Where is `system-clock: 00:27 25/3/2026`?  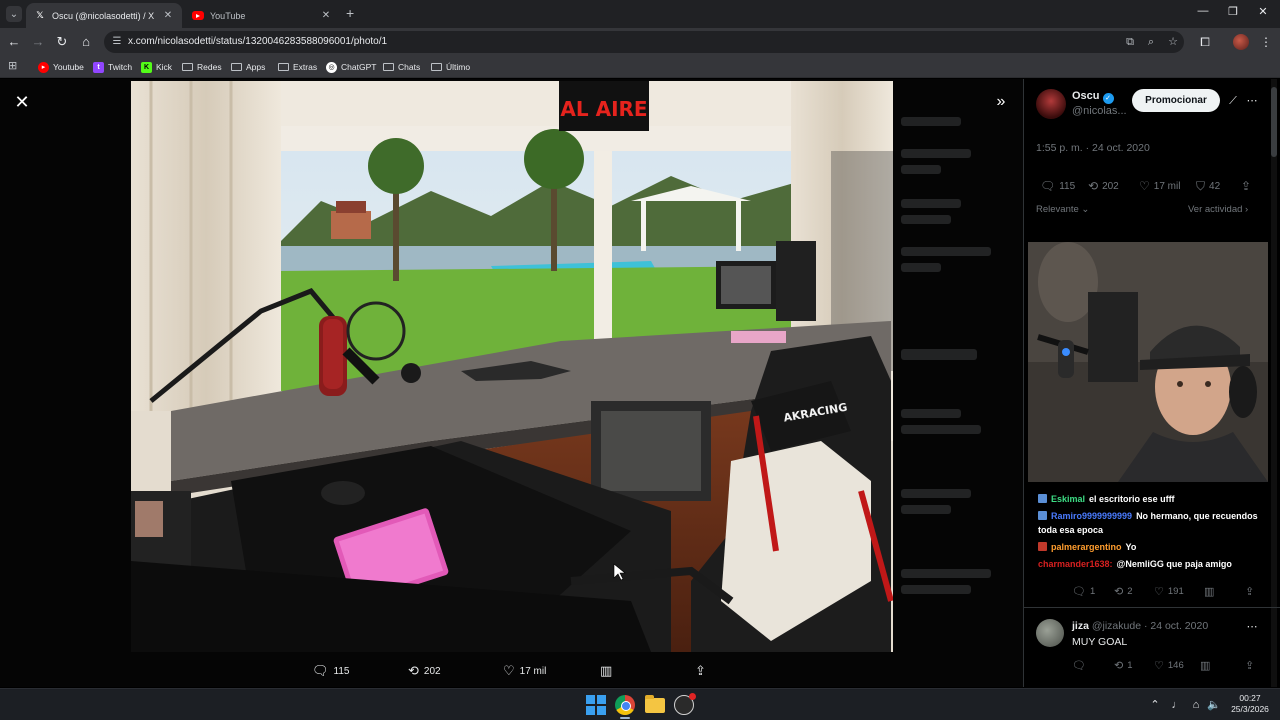 system-clock: 00:27 25/3/2026 is located at coordinates (1250, 704).